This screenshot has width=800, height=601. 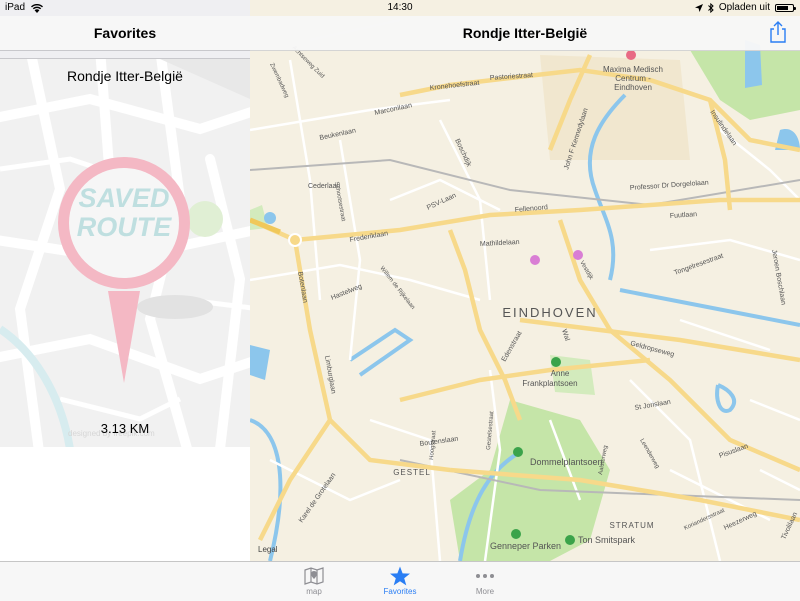 I want to click on poi-label: Dommelplantsoen, so click(x=566, y=462).